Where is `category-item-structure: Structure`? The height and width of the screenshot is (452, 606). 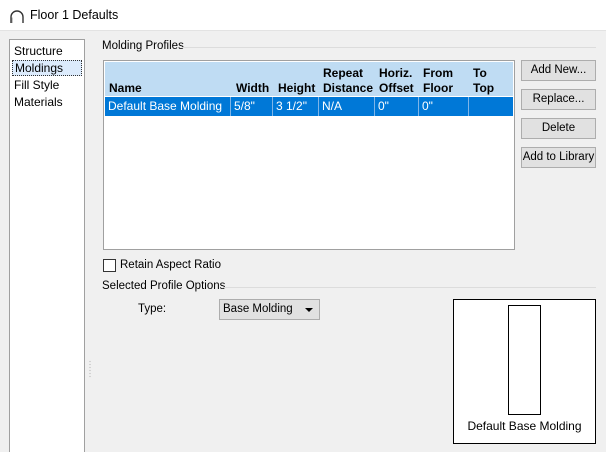
category-item-structure: Structure is located at coordinates (47, 51).